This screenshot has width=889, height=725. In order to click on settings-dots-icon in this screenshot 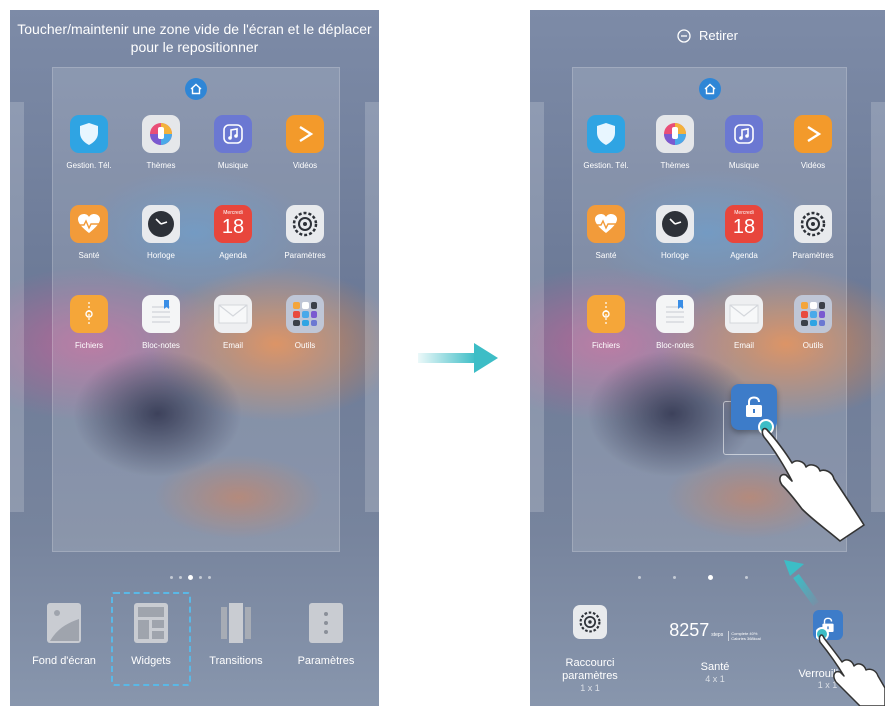, I will do `click(326, 623)`.